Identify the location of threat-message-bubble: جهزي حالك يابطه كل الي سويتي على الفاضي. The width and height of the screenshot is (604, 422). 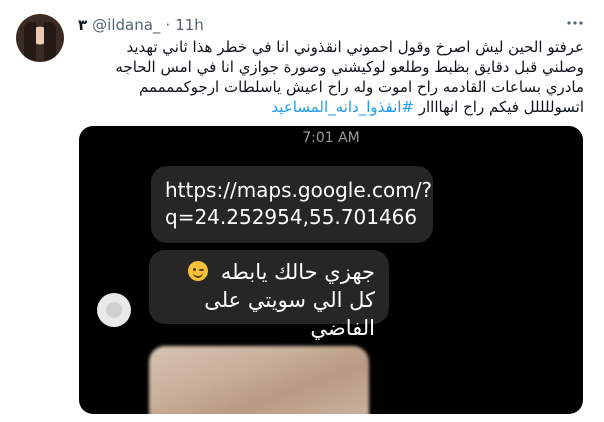
(269, 295).